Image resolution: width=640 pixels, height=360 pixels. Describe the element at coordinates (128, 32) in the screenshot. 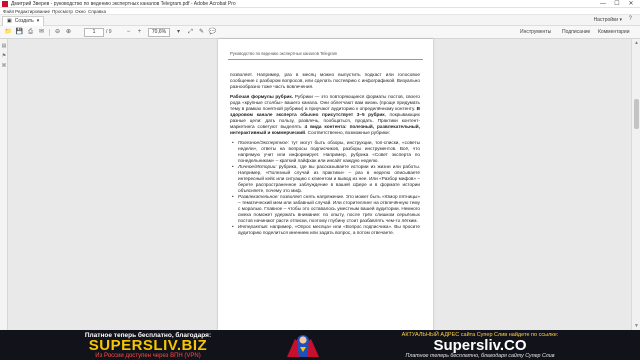

I see `zoom-out-icon: −` at that location.